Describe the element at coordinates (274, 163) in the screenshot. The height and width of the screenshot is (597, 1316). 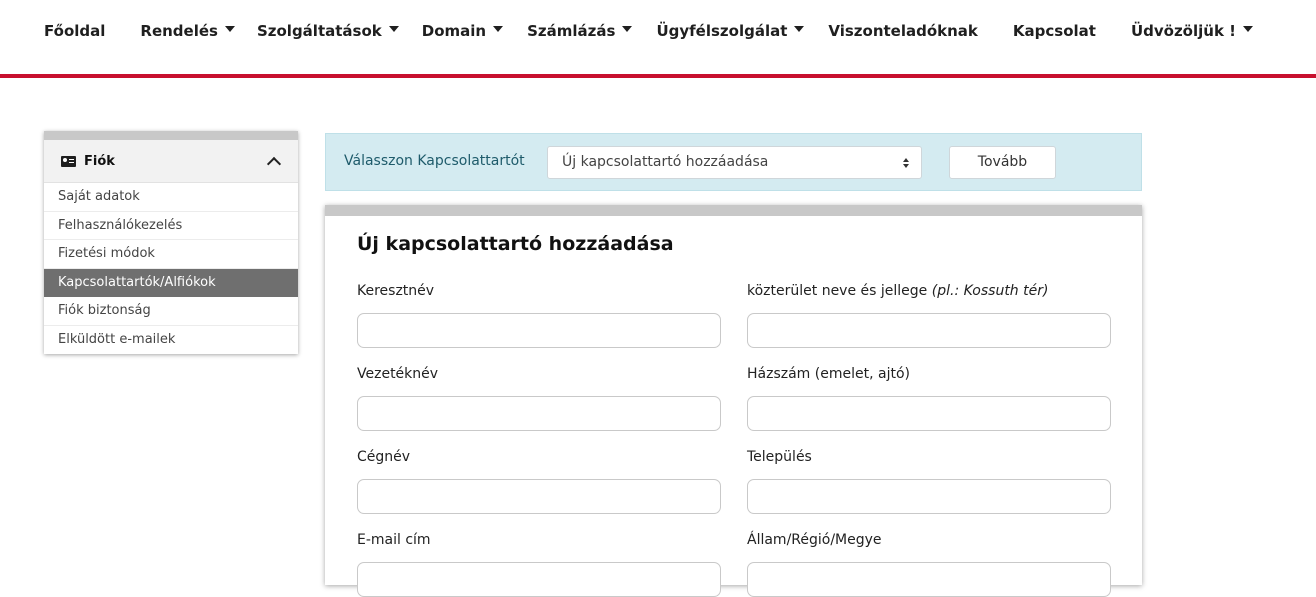
I see `chevron-up-icon` at that location.